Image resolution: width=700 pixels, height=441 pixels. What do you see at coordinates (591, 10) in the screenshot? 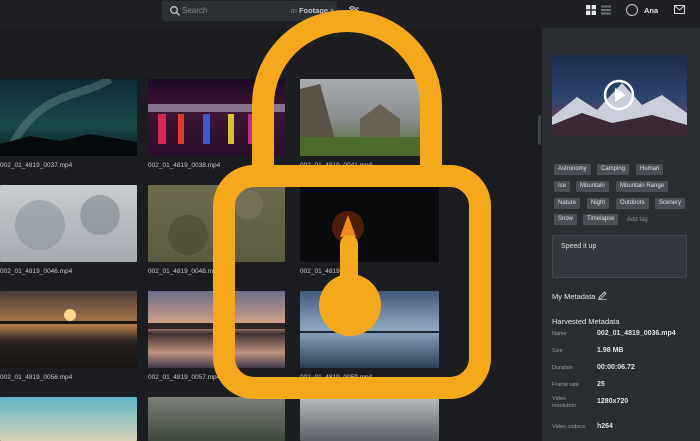
I see `grid-view-icon` at bounding box center [591, 10].